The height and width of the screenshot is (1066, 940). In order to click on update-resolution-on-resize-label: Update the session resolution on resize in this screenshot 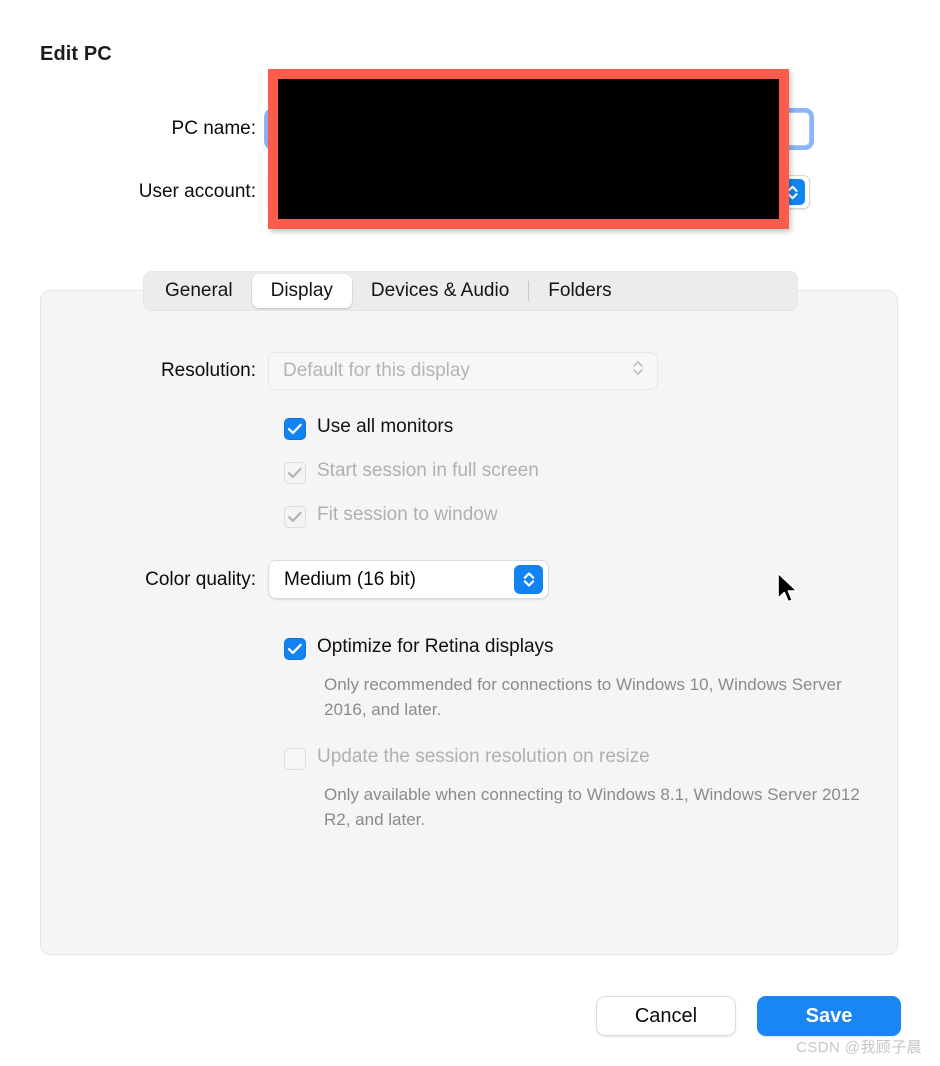, I will do `click(483, 756)`.